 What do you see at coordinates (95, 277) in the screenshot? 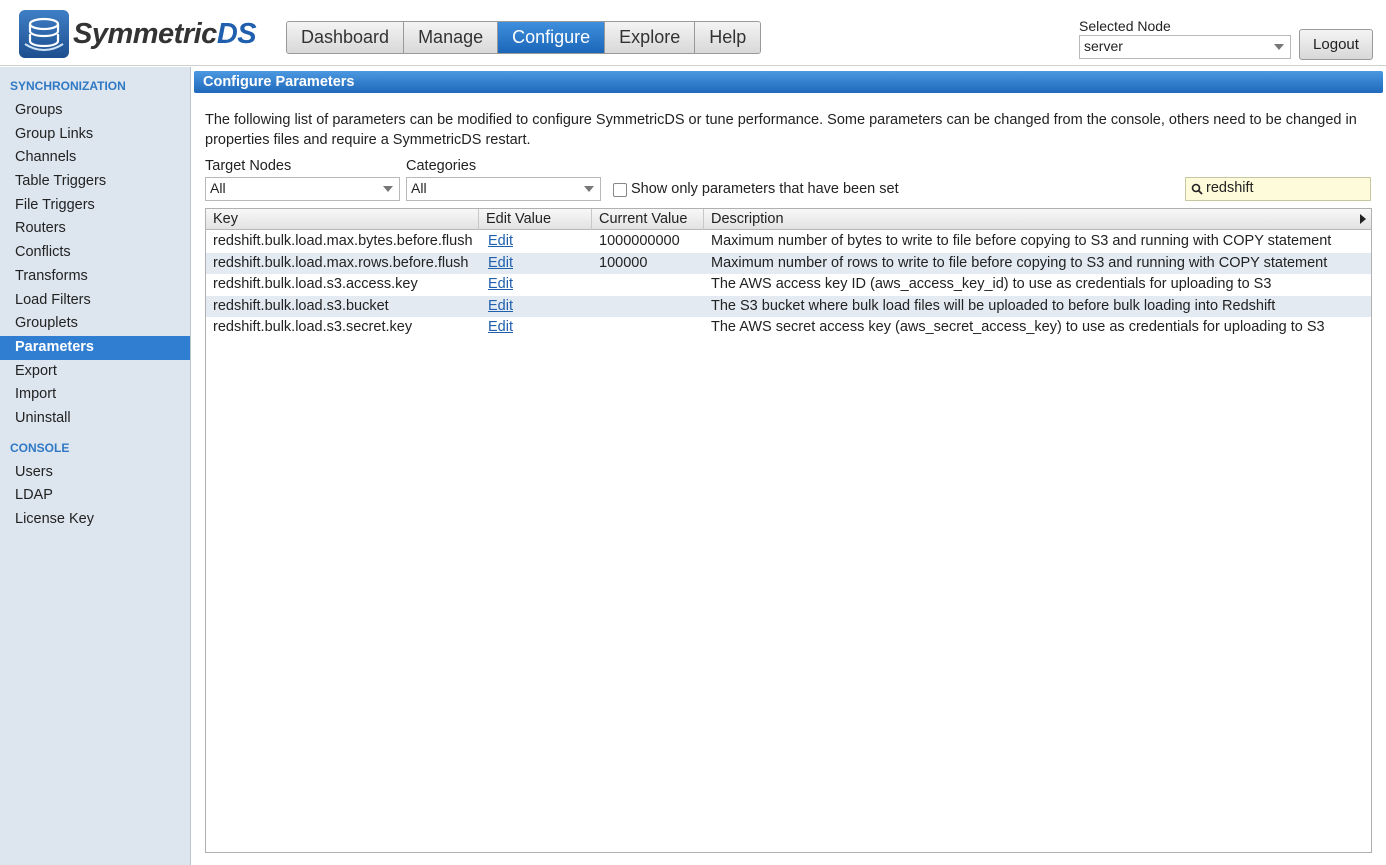
I see `sidebar-item-transforms: Transforms` at bounding box center [95, 277].